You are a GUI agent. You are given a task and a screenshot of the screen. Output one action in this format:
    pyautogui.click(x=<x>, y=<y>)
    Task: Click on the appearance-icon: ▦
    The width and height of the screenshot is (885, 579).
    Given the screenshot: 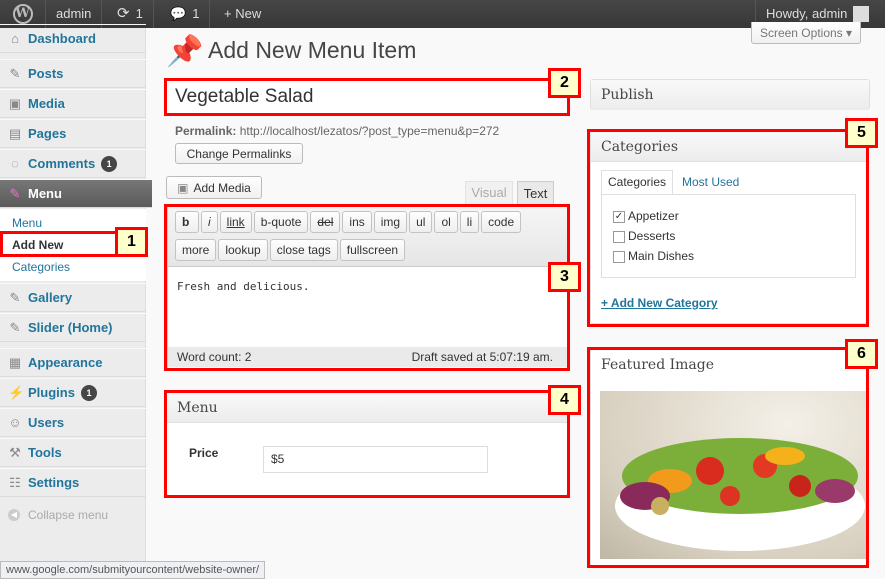 What is the action you would take?
    pyautogui.click(x=15, y=362)
    